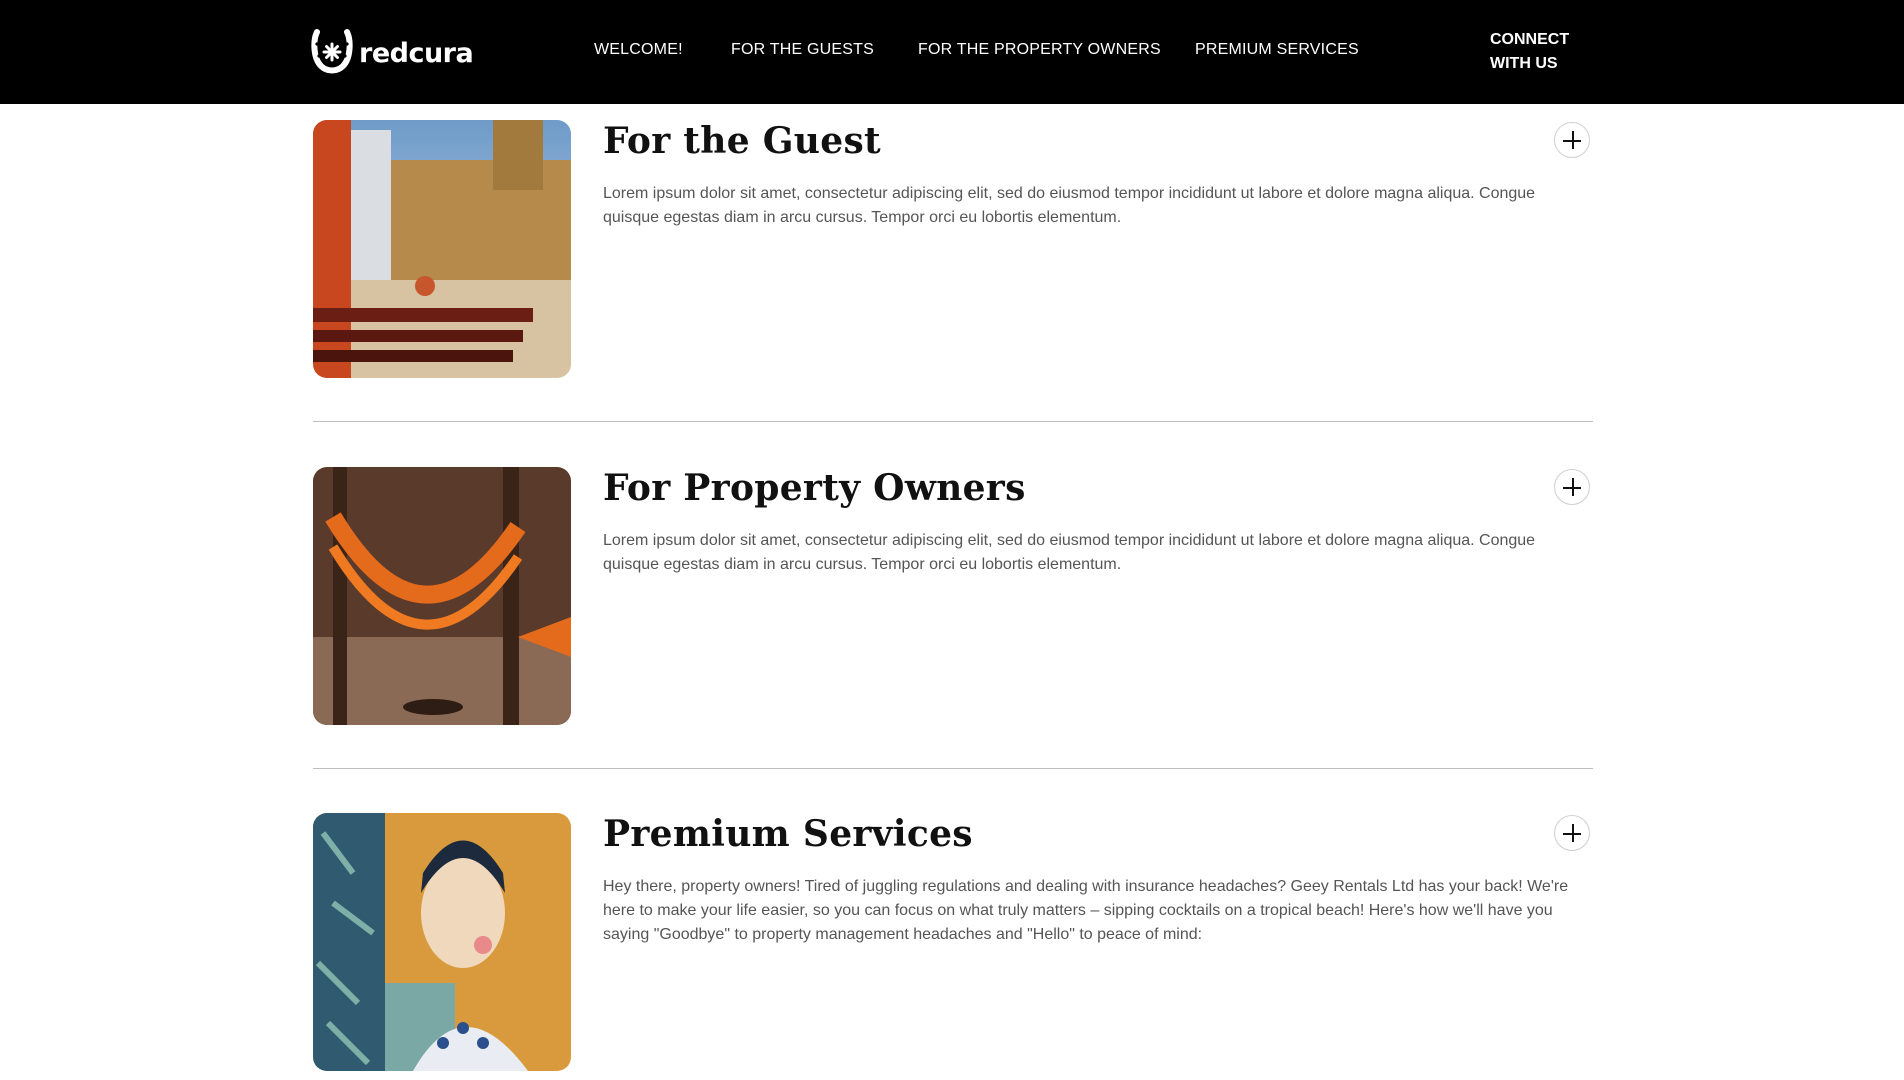  I want to click on property-owners-thumbnail-image, so click(442, 596).